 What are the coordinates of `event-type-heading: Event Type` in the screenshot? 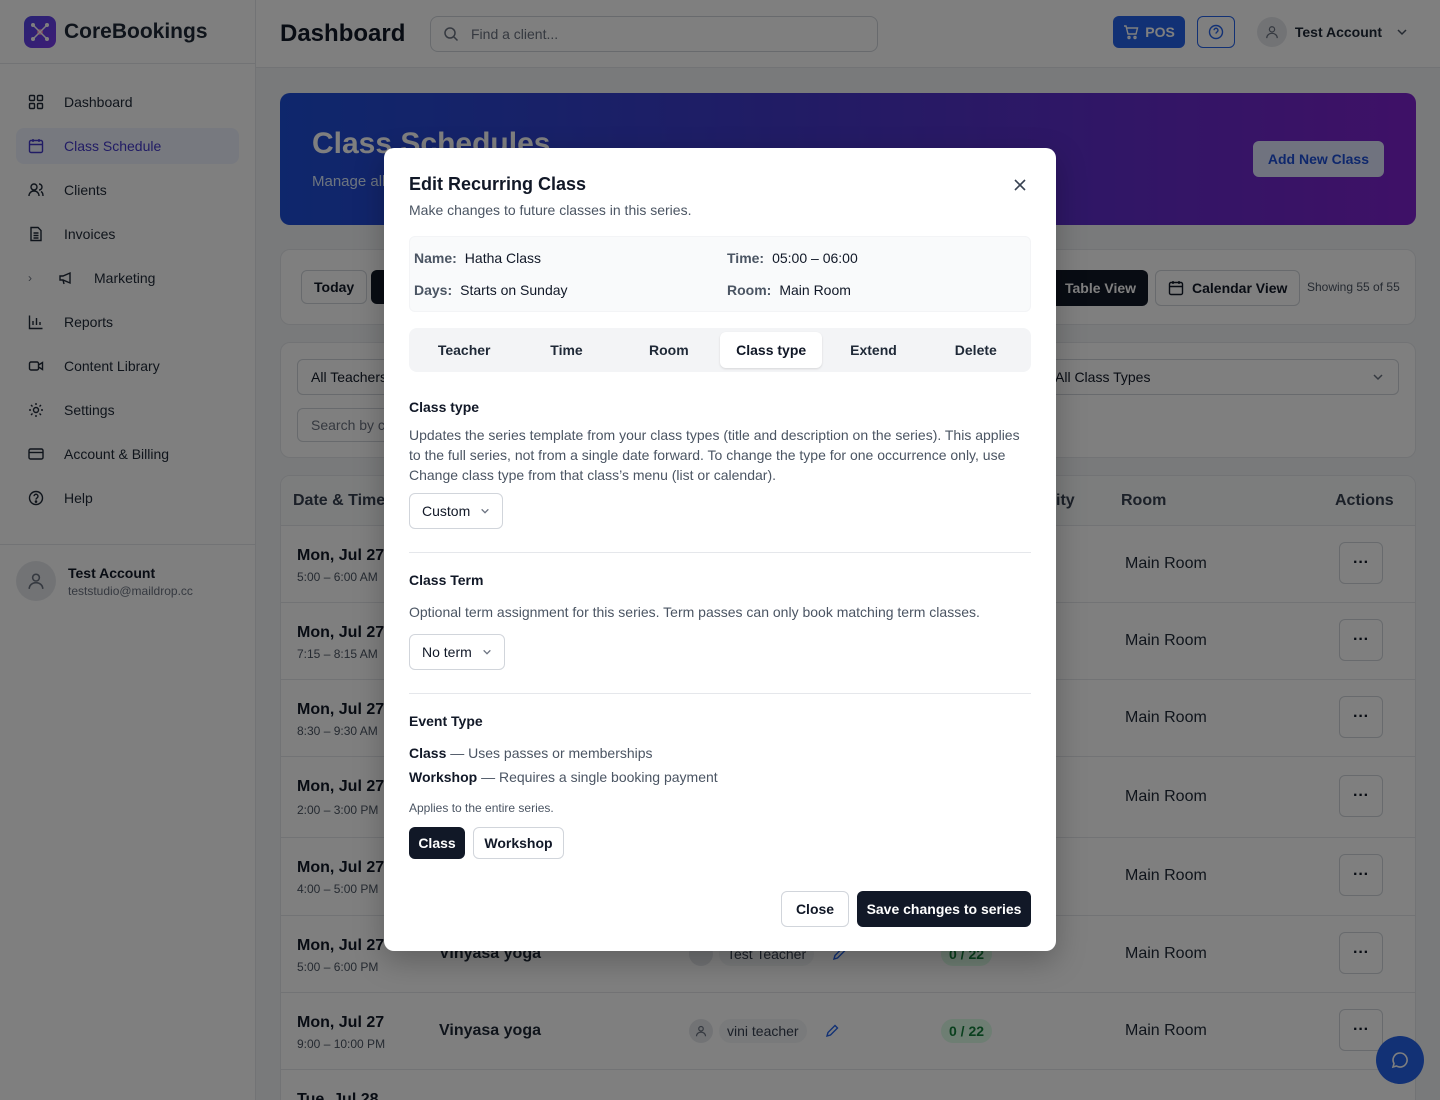 It's located at (446, 721).